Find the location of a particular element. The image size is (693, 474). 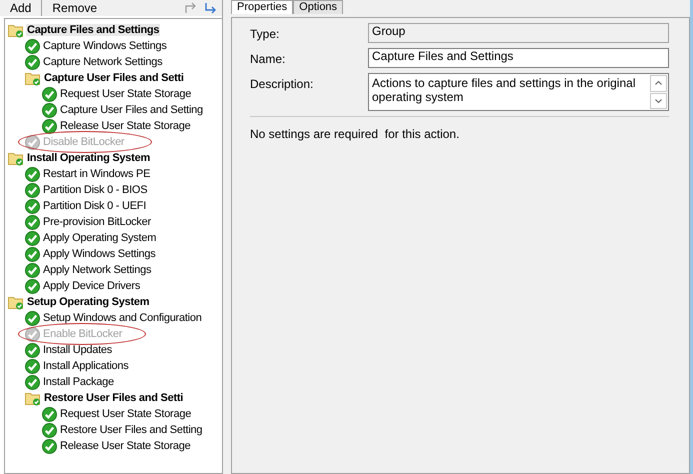

tree-item: Setup Operating System is located at coordinates (88, 302).